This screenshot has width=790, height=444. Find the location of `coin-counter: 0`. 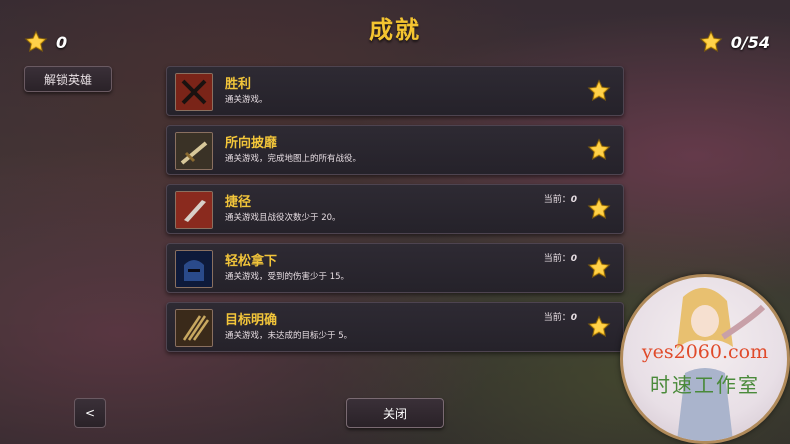

coin-counter: 0 is located at coordinates (45, 42).